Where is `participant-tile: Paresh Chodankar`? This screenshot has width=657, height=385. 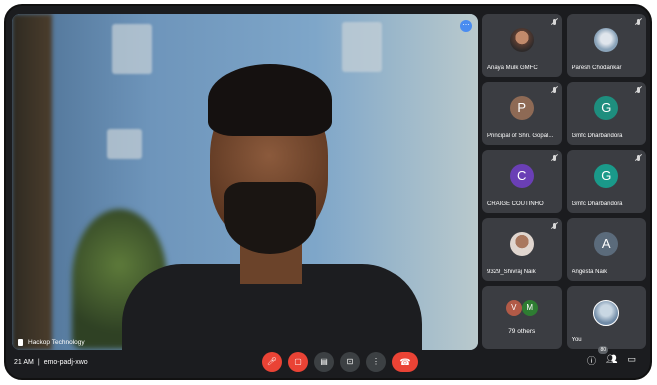
participant-tile: Paresh Chodankar is located at coordinates (606, 45).